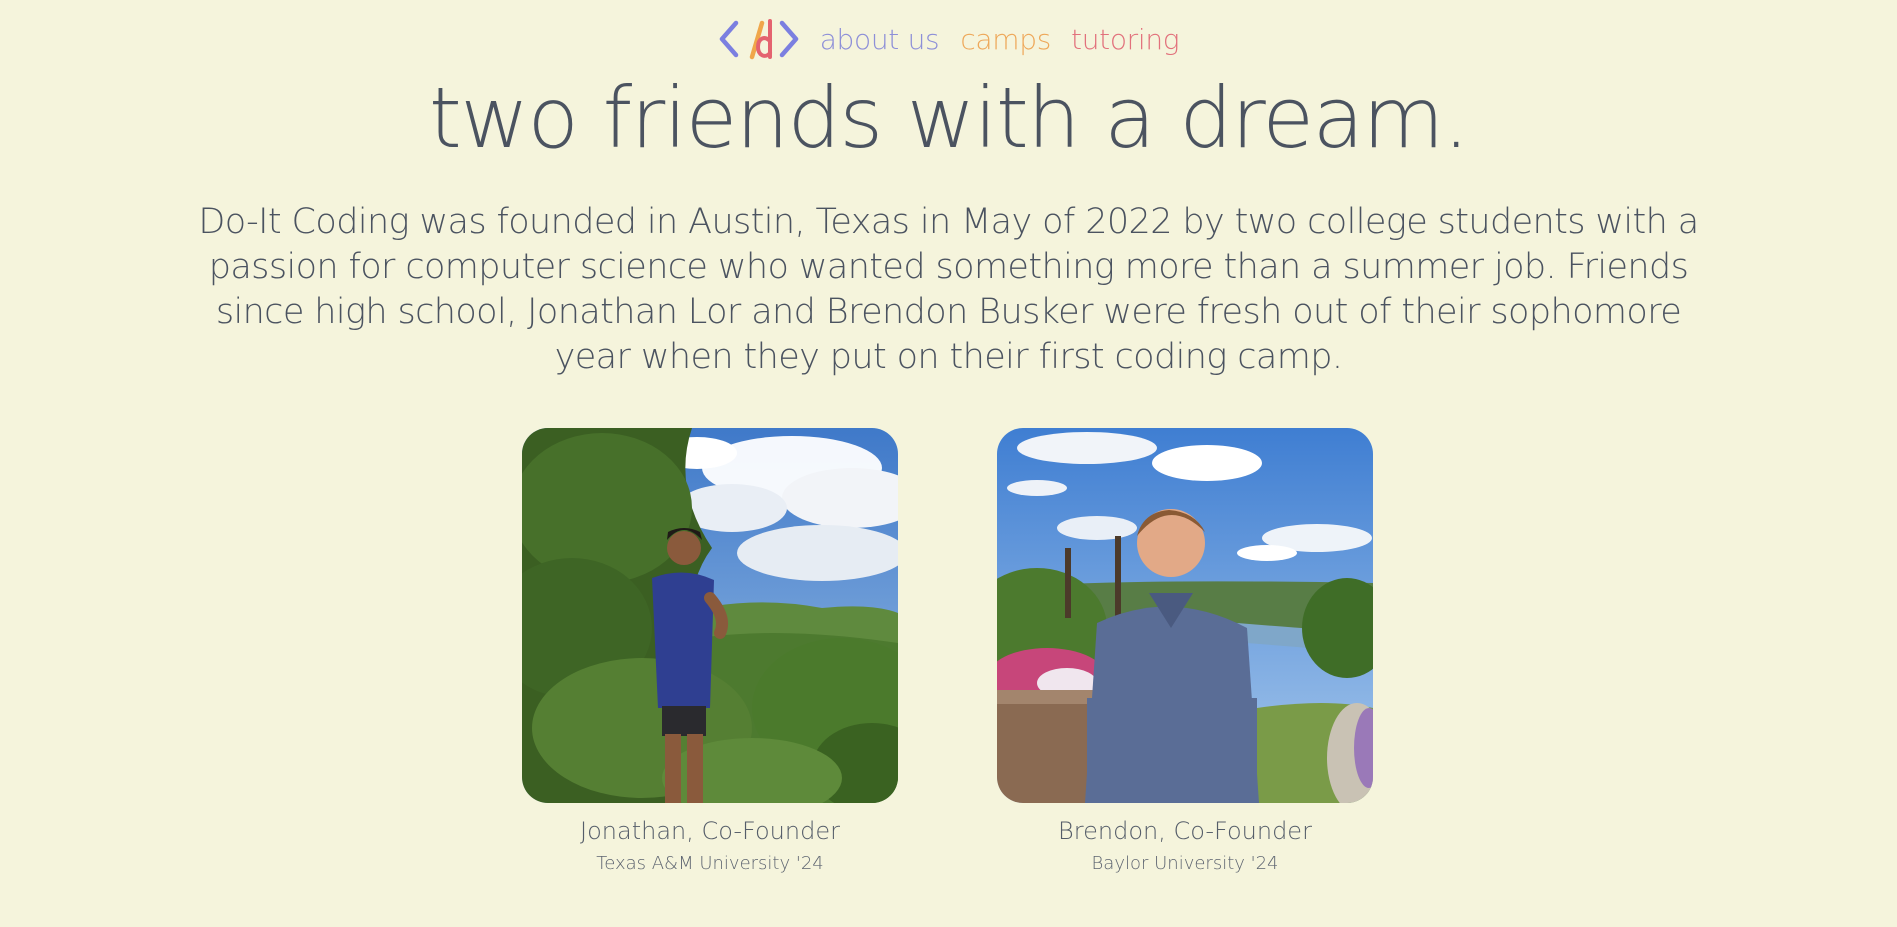 This screenshot has width=1897, height=927. I want to click on founder-school: Baylor University '24, so click(1185, 863).